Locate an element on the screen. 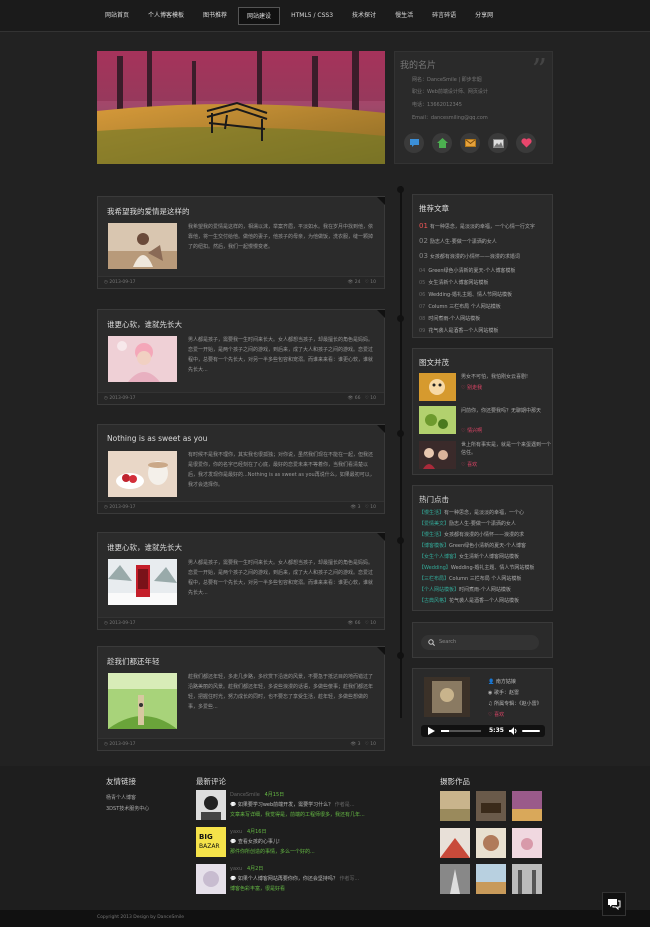 The image size is (650, 927). pictext-text: 世上所有事实是，就是一个来蛋遇到一个信任。 is located at coordinates (506, 449).